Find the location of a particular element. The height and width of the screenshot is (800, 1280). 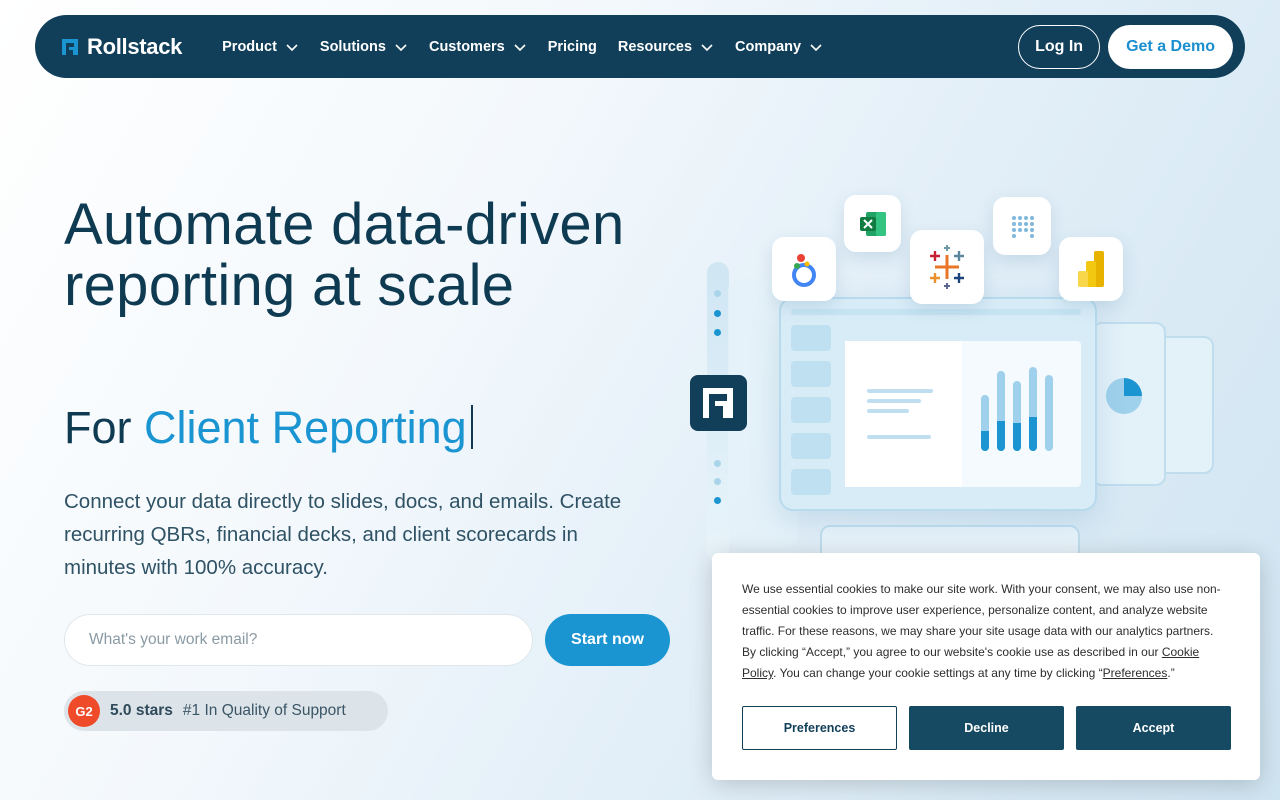

rollstack-logo: Rollstack is located at coordinates (121, 47).